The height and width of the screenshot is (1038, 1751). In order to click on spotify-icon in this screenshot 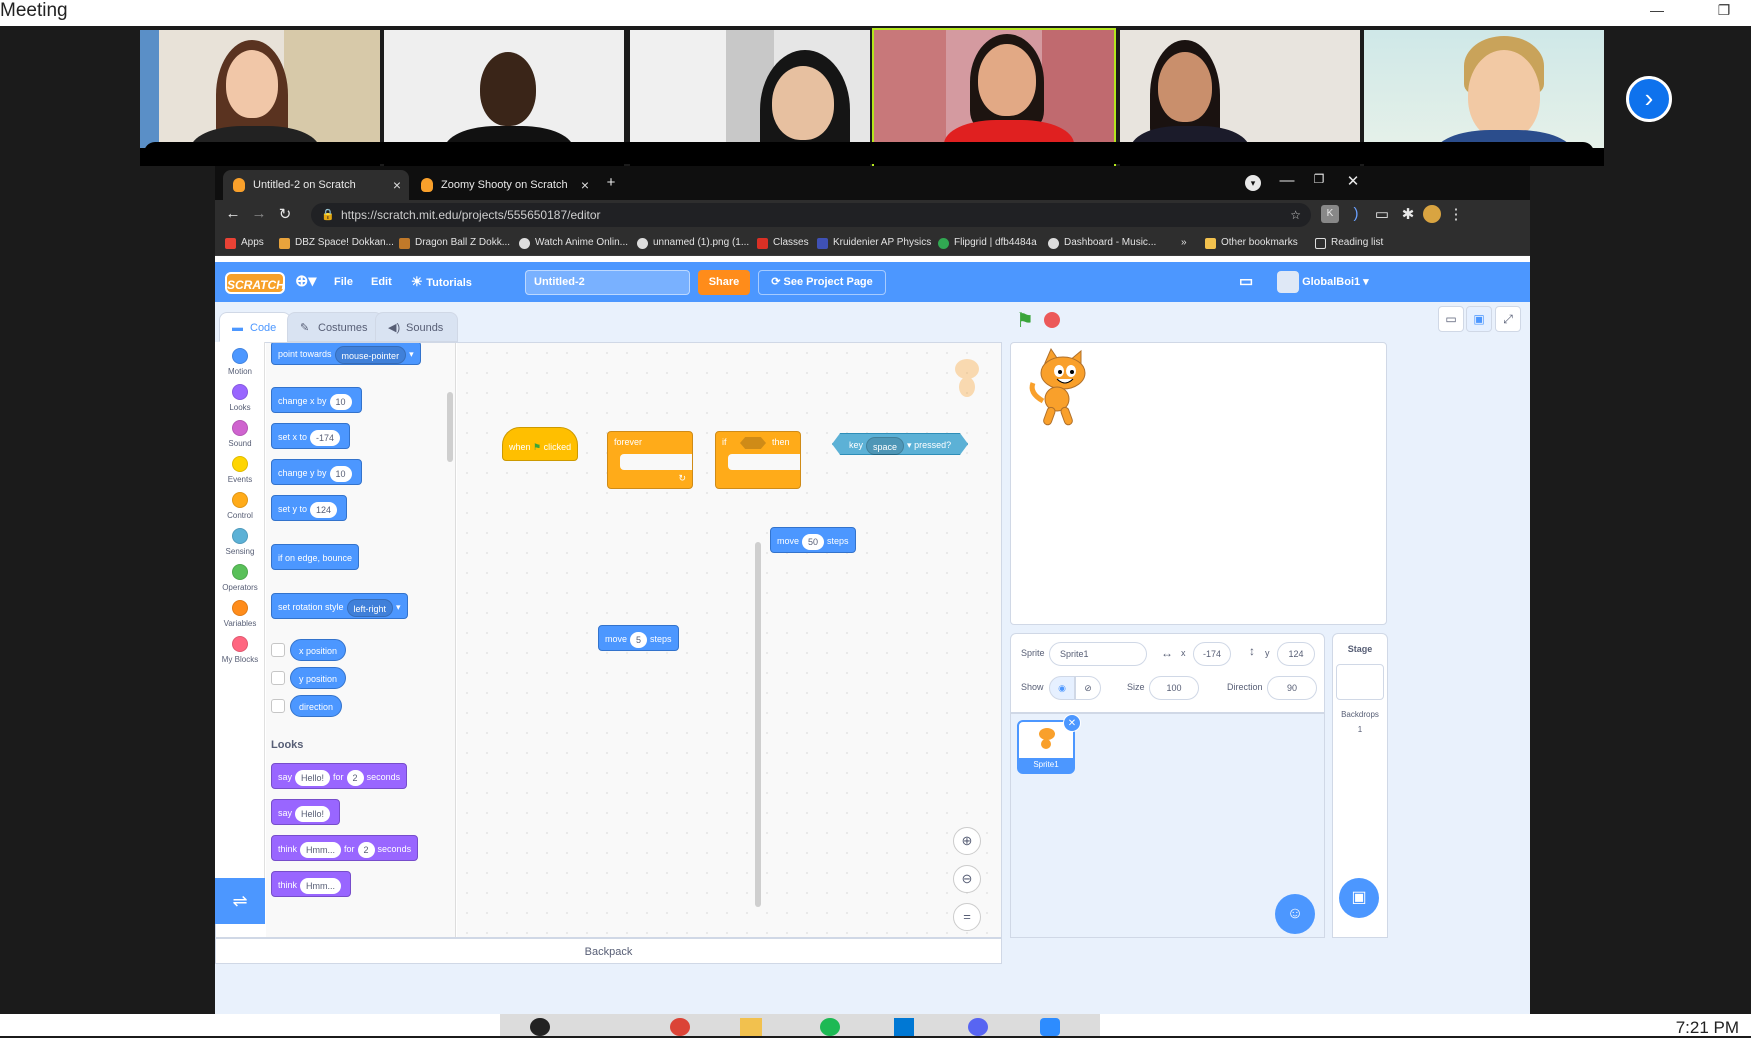, I will do `click(830, 1027)`.